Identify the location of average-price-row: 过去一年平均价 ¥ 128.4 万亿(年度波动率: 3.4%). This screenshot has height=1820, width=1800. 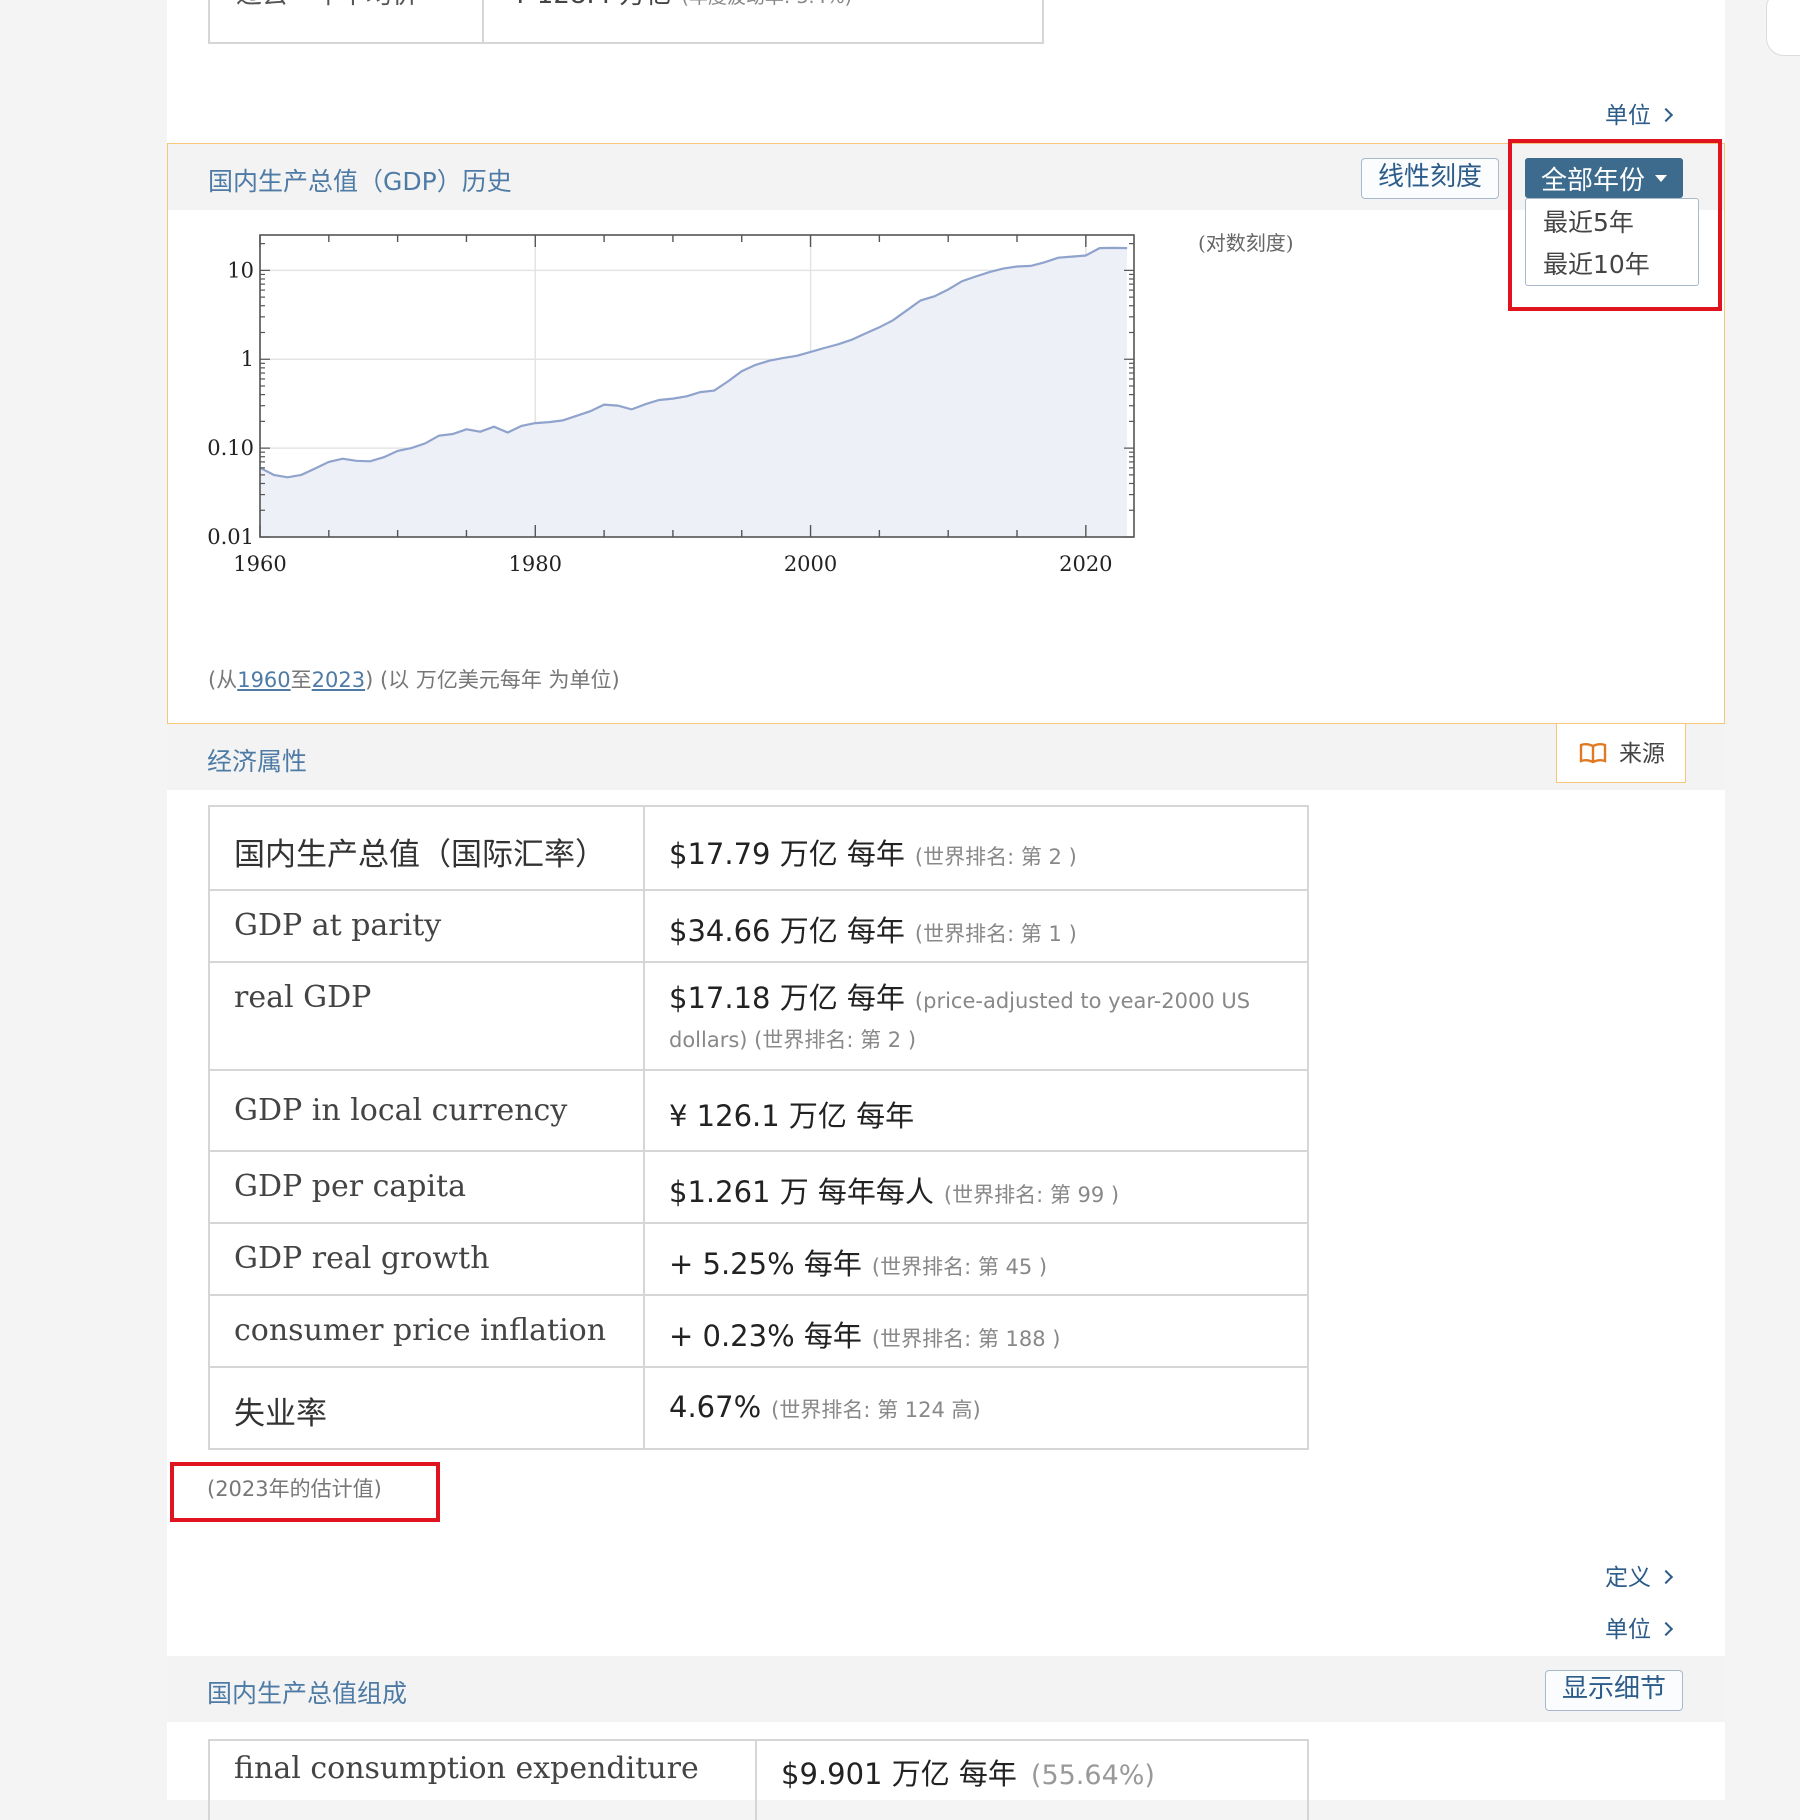
(626, 22).